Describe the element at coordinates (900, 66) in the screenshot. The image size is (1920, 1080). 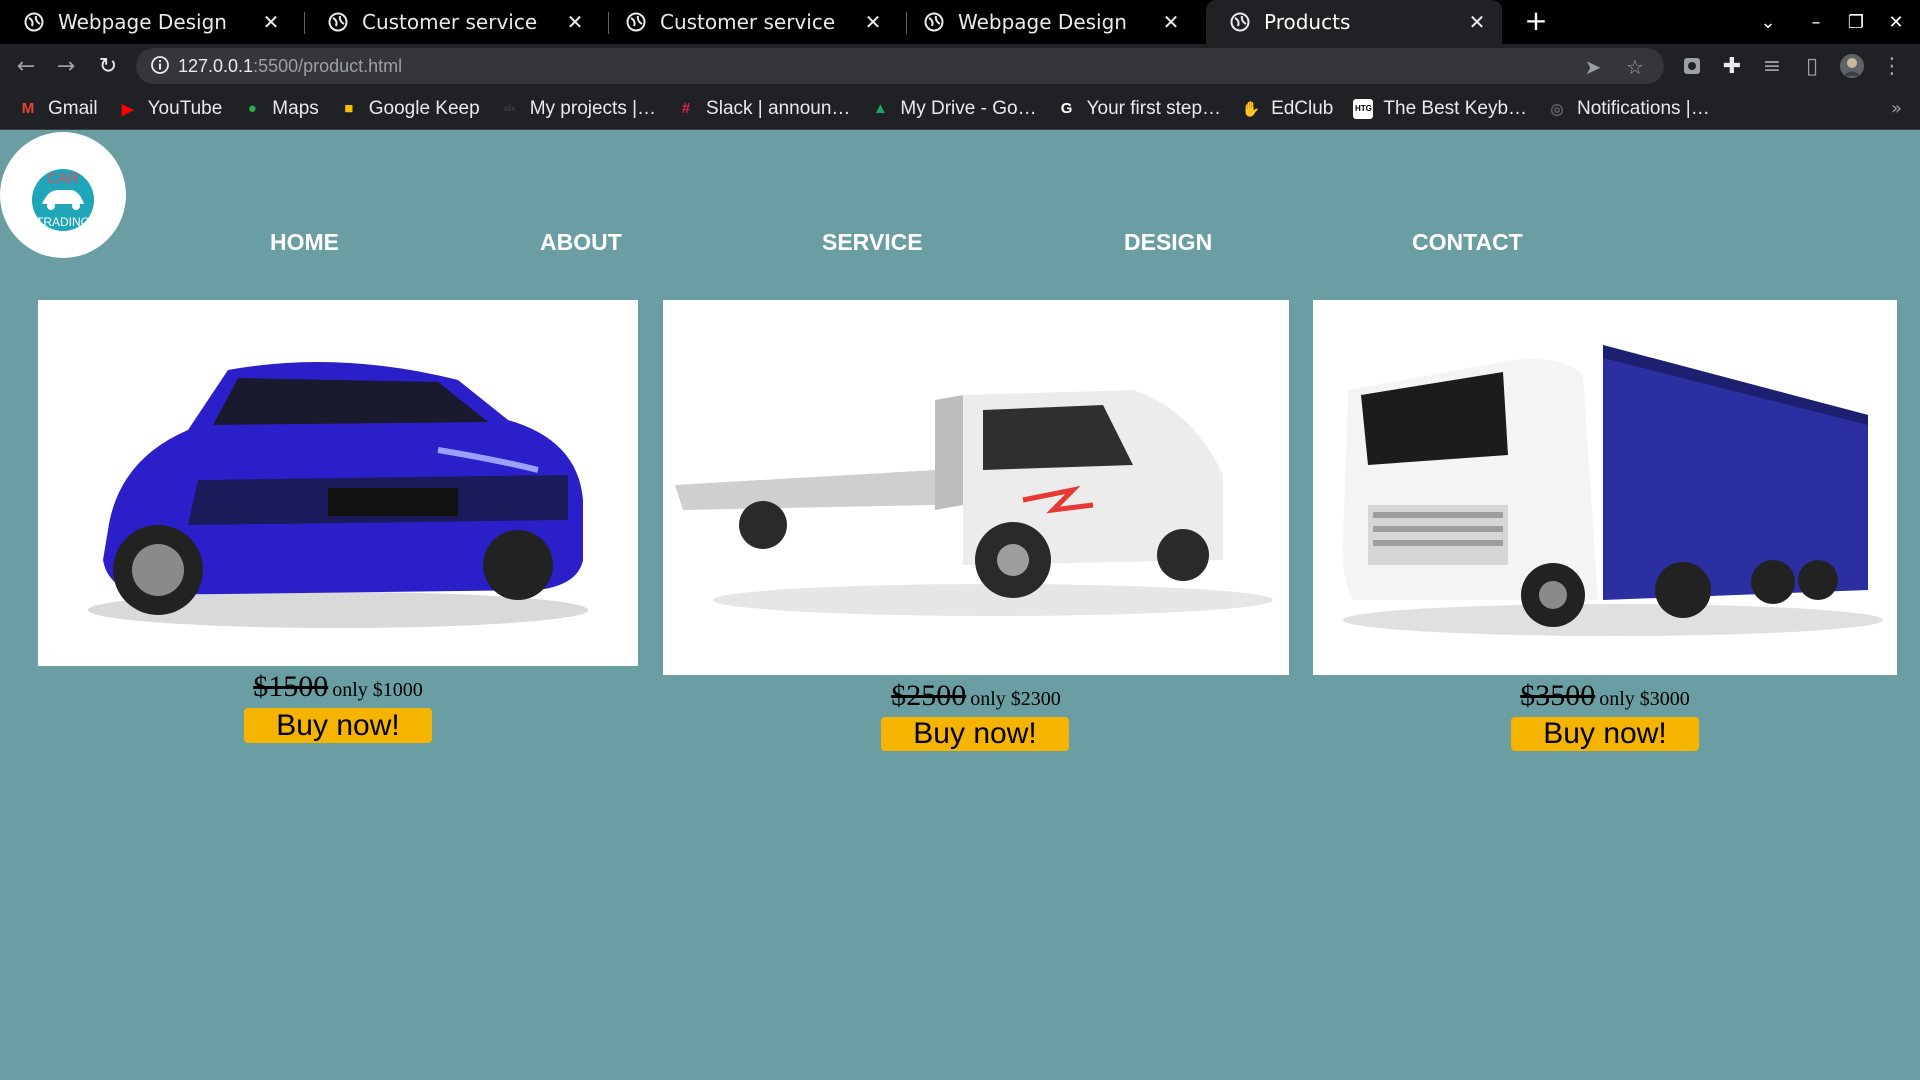
I see `address-bar: 127.0.0.1:5500/product.html ➤ ☆` at that location.